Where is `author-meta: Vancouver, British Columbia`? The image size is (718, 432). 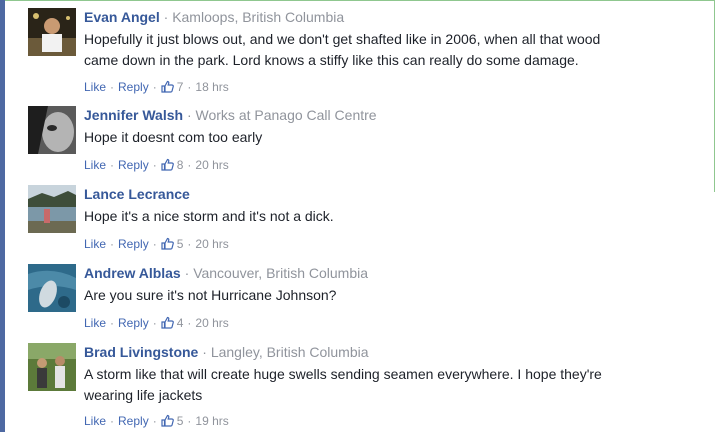
author-meta: Vancouver, British Columbia is located at coordinates (281, 273).